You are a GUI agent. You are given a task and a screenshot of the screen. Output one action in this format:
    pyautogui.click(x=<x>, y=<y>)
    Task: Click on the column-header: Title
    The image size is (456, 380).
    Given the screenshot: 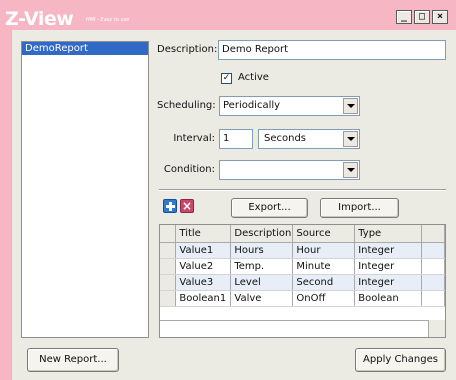 What is the action you would take?
    pyautogui.click(x=203, y=234)
    